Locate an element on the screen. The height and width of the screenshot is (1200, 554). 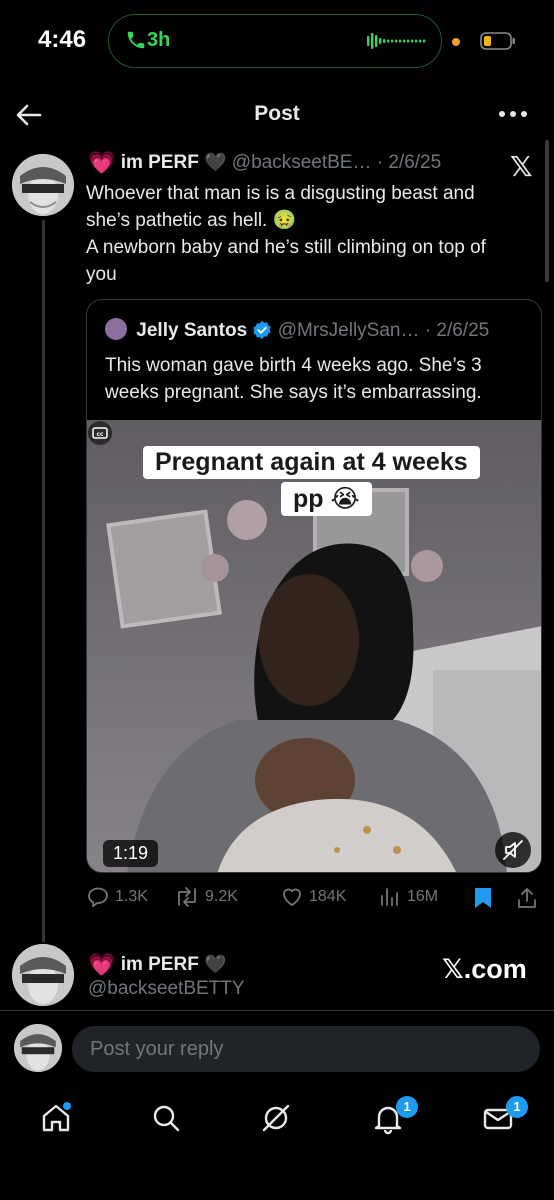
status-bar: 4:46 3h is located at coordinates (277, 42).